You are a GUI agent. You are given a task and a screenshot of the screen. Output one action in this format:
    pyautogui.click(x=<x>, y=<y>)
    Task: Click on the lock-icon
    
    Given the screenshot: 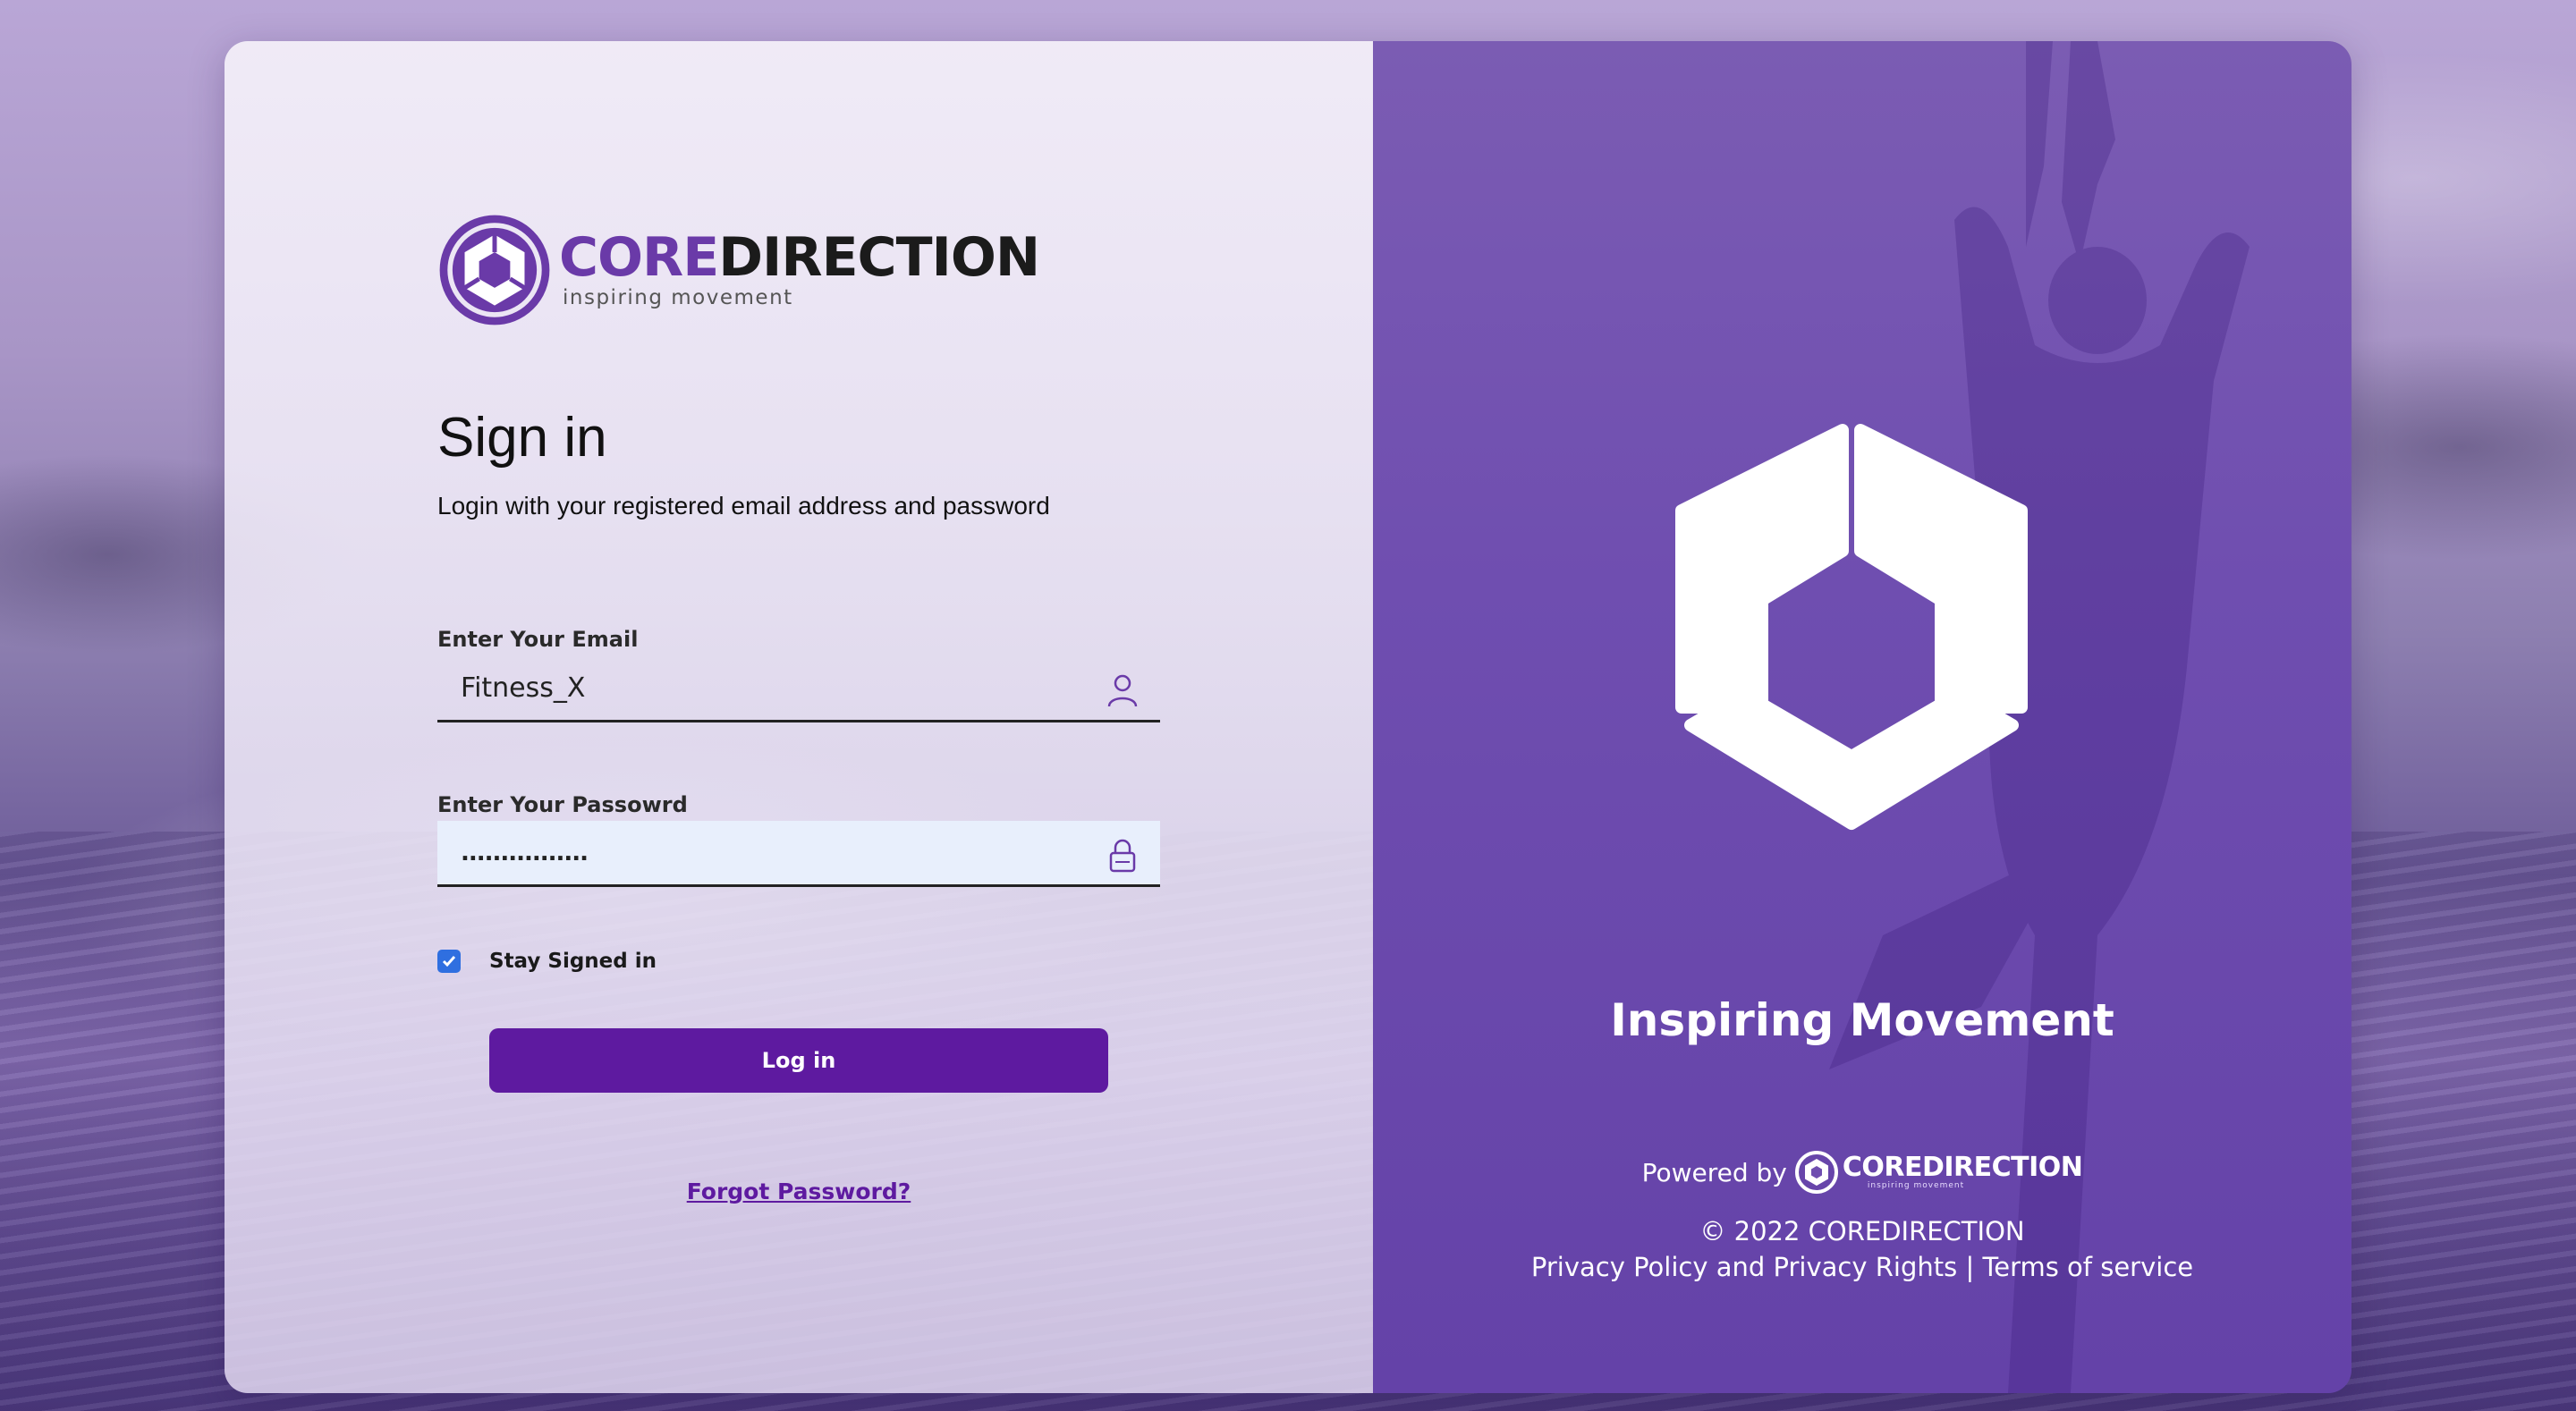 What is the action you would take?
    pyautogui.click(x=1122, y=856)
    